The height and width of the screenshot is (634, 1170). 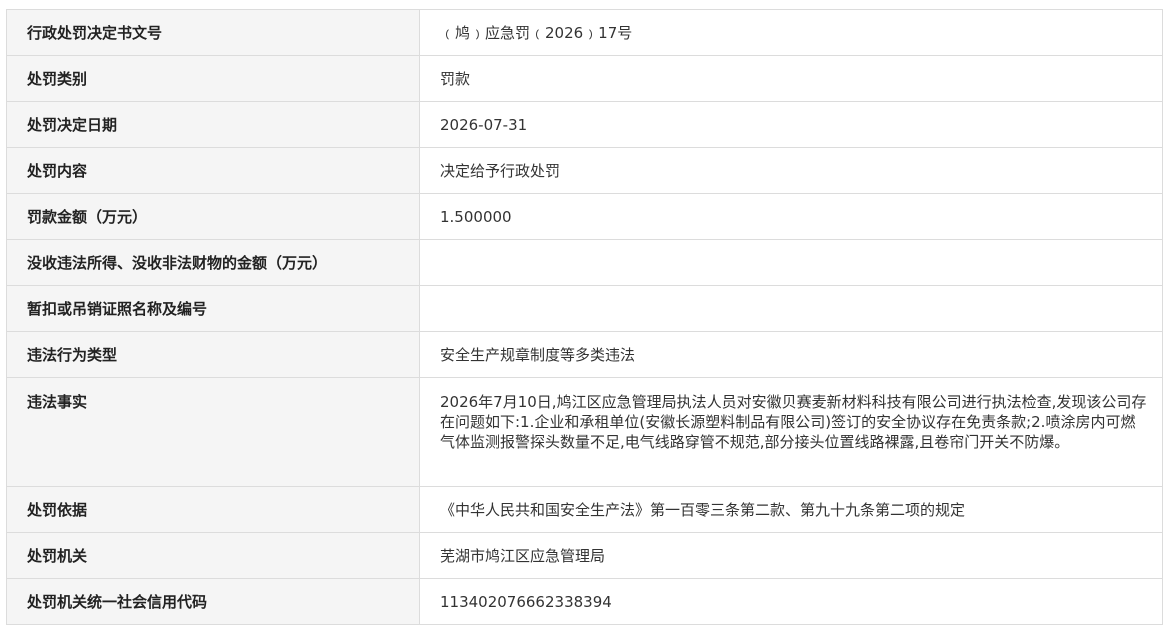 What do you see at coordinates (213, 555) in the screenshot?
I see `penalty-authority-label: 处罚机关` at bounding box center [213, 555].